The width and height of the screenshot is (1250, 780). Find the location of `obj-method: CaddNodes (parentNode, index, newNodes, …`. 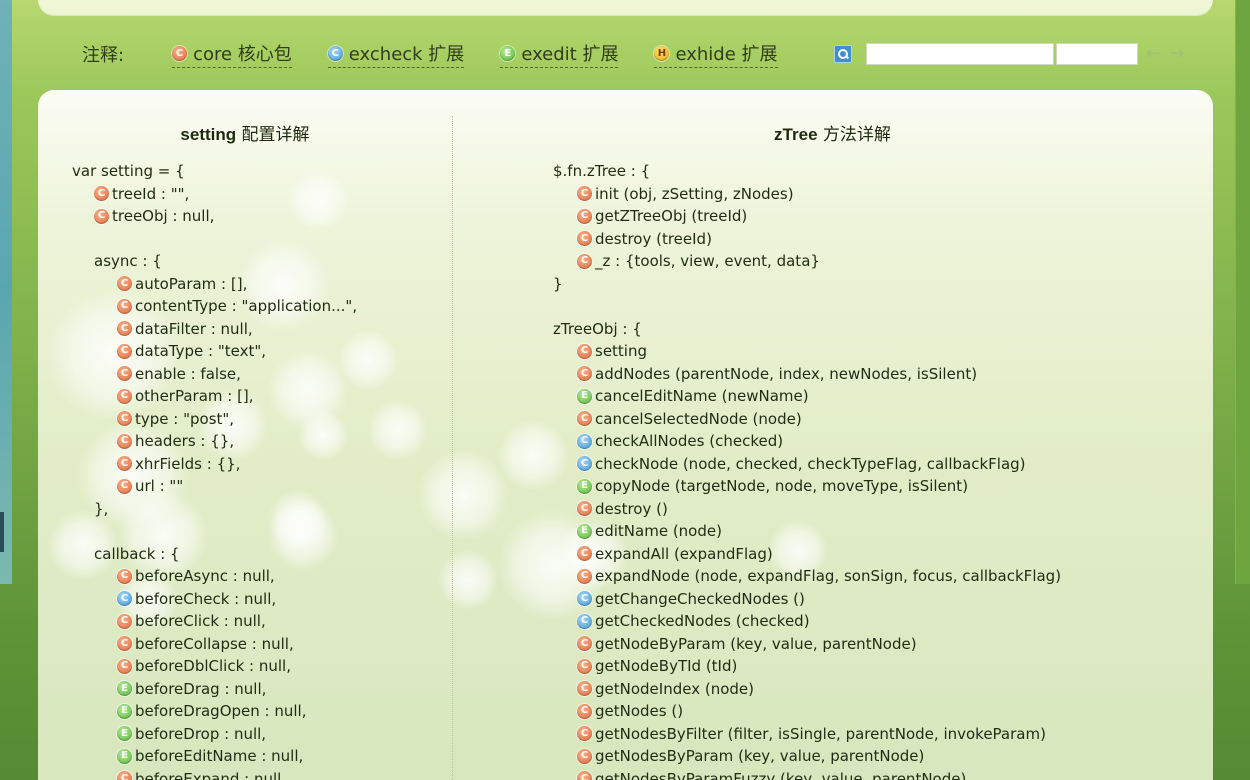

obj-method: CaddNodes (parentNode, index, newNodes, … is located at coordinates (807, 374).